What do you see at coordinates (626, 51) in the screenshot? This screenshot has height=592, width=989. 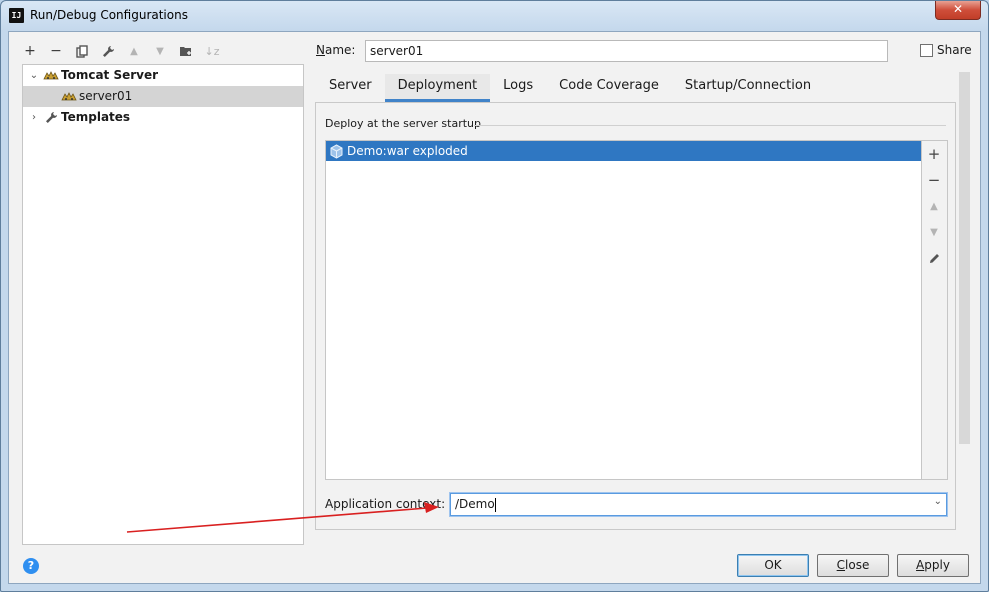 I see `name-field: server01` at bounding box center [626, 51].